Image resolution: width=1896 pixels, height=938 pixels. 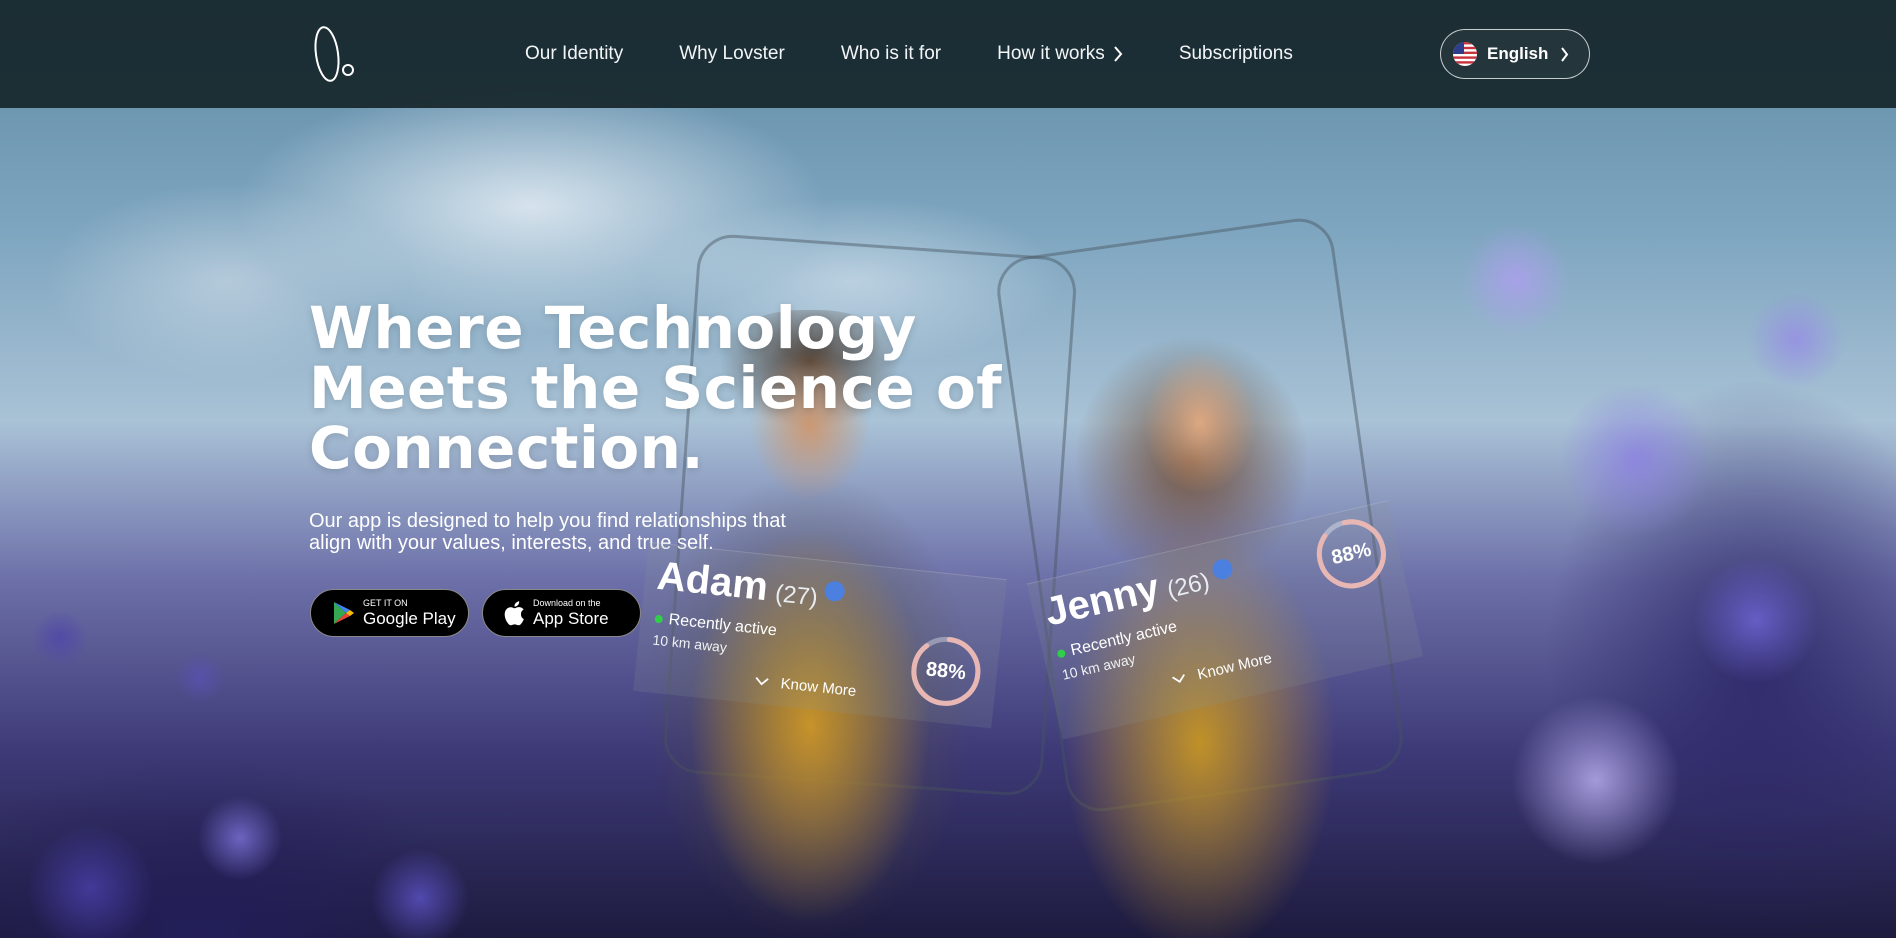 What do you see at coordinates (796, 596) in the screenshot?
I see `profile-age: (27)` at bounding box center [796, 596].